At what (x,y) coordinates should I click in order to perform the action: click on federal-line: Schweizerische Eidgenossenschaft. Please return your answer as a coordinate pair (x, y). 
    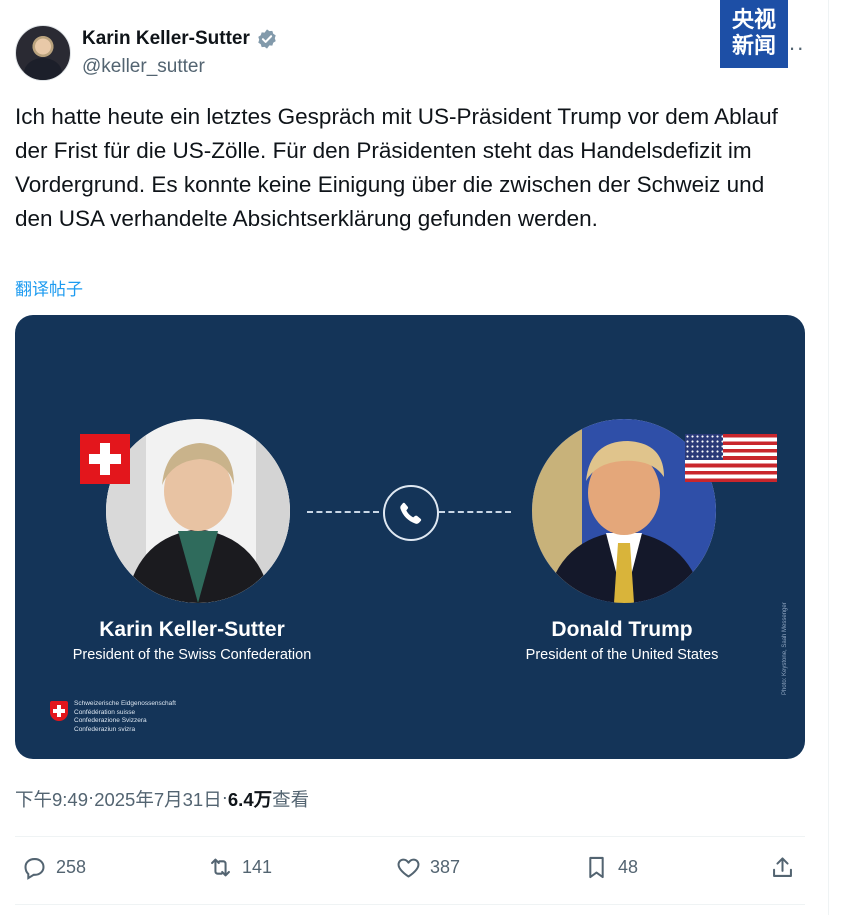
    Looking at the image, I should click on (125, 703).